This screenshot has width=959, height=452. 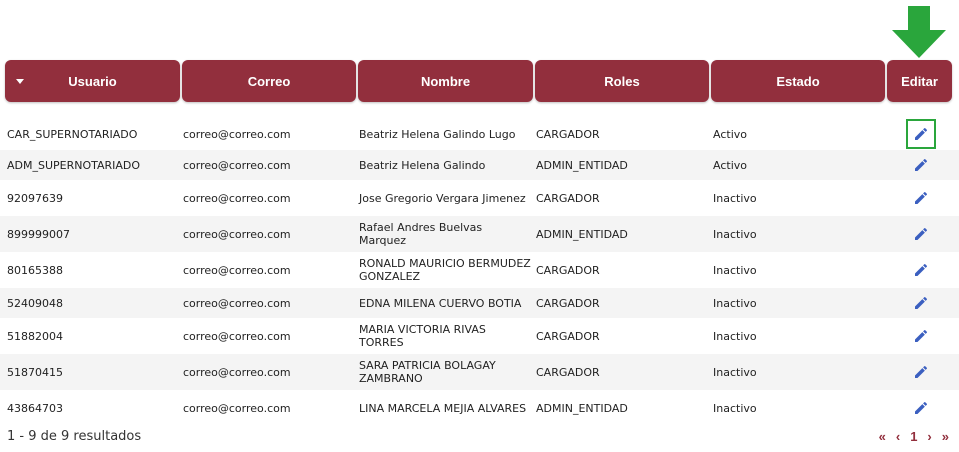 I want to click on last-page-button: », so click(x=945, y=436).